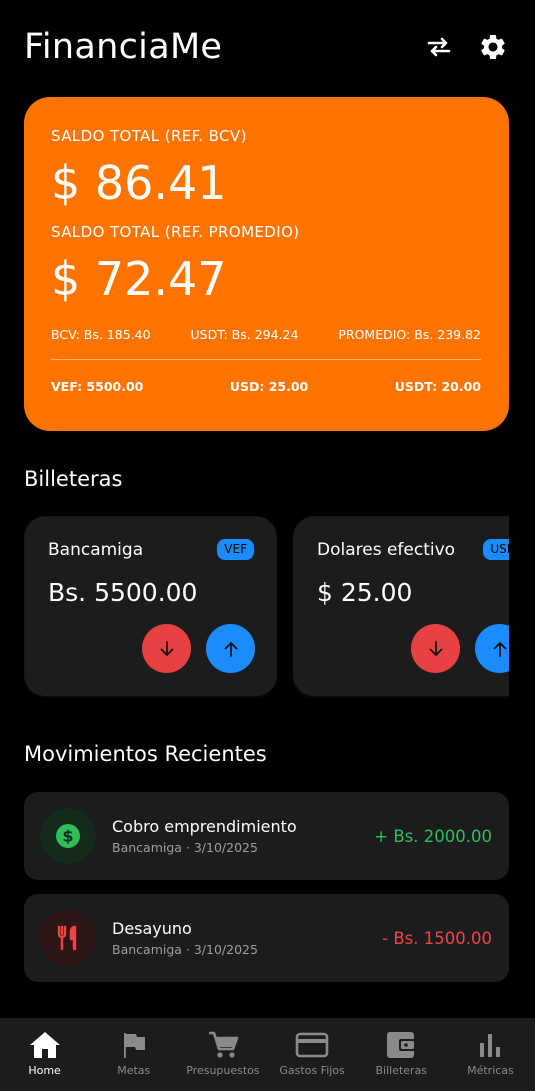 The image size is (535, 1091). Describe the element at coordinates (433, 836) in the screenshot. I see `transaction-amount: + Bs. 2000.00` at that location.